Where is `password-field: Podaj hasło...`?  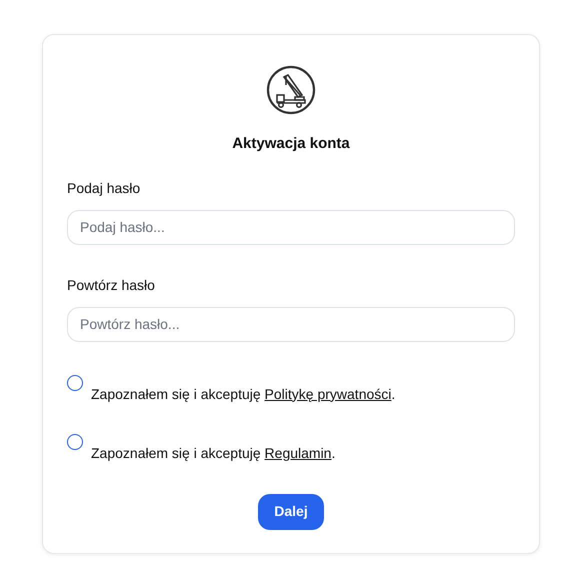 password-field: Podaj hasło... is located at coordinates (291, 227).